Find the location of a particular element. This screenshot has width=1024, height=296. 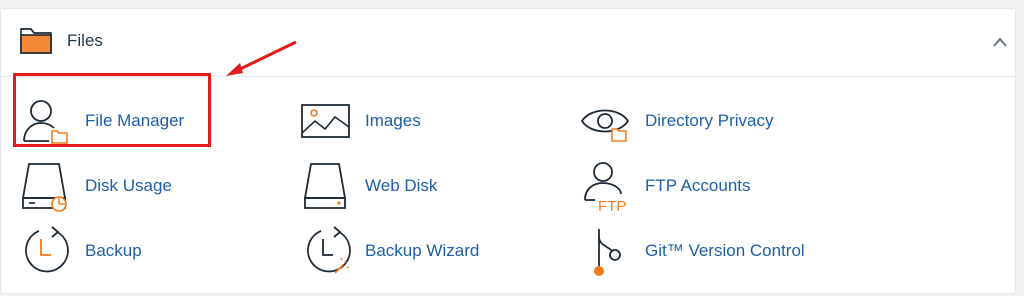

eye-folder-icon is located at coordinates (605, 125).